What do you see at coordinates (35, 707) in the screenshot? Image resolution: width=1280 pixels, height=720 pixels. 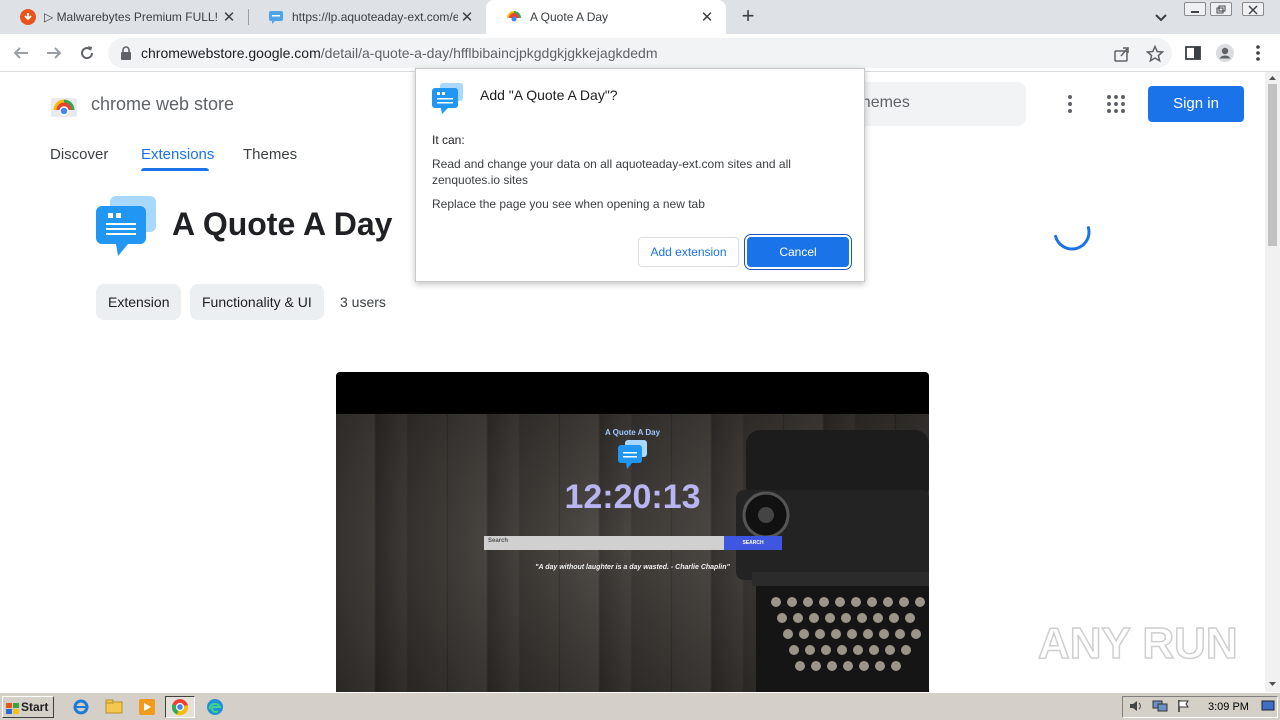 I see `start-label: Start` at bounding box center [35, 707].